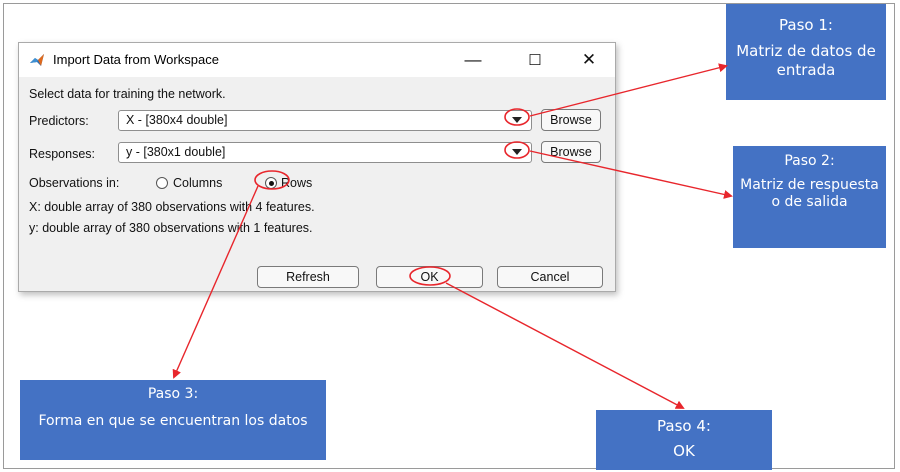  Describe the element at coordinates (37, 60) in the screenshot. I see `matlab-logo-icon` at that location.